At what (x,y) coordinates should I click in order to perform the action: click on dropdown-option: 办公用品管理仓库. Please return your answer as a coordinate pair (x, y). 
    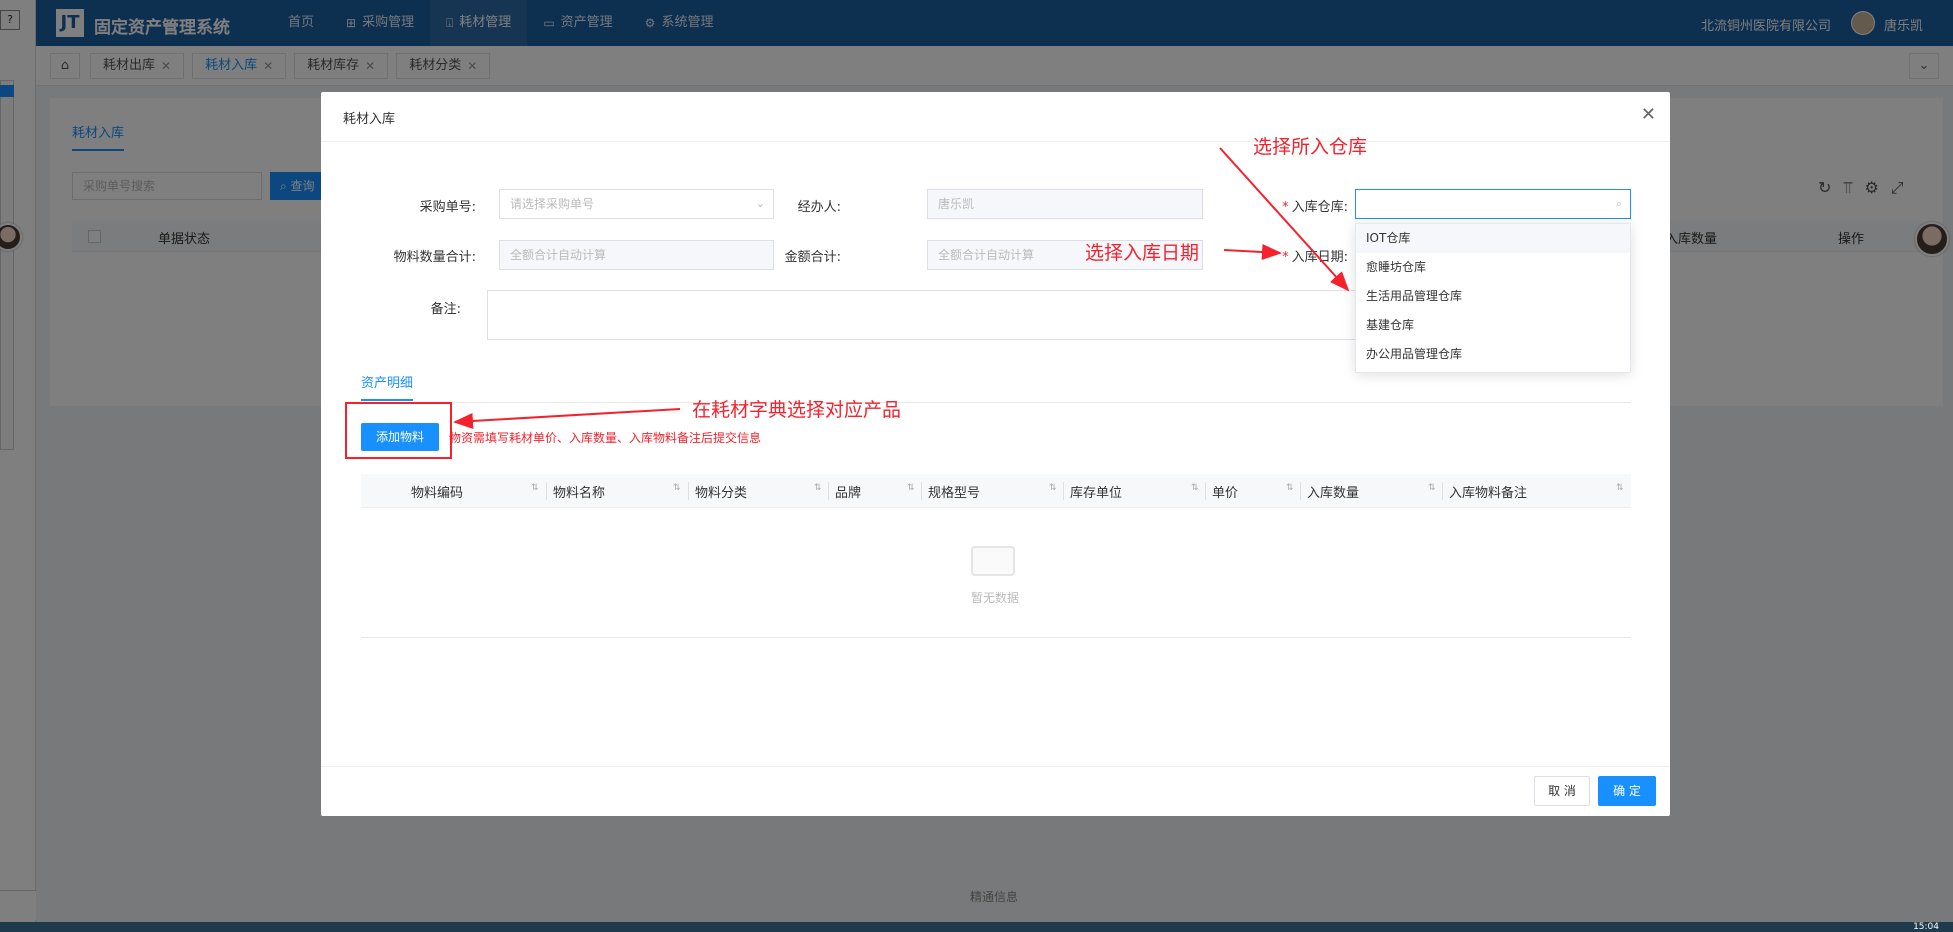
    Looking at the image, I should click on (1493, 354).